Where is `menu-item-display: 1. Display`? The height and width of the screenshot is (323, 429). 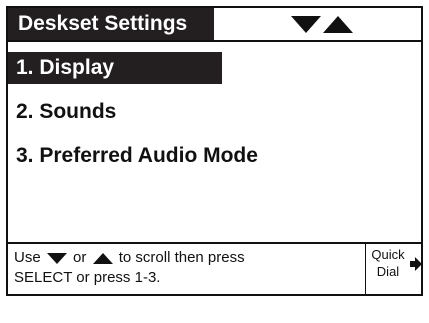
menu-item-display: 1. Display is located at coordinates (115, 68).